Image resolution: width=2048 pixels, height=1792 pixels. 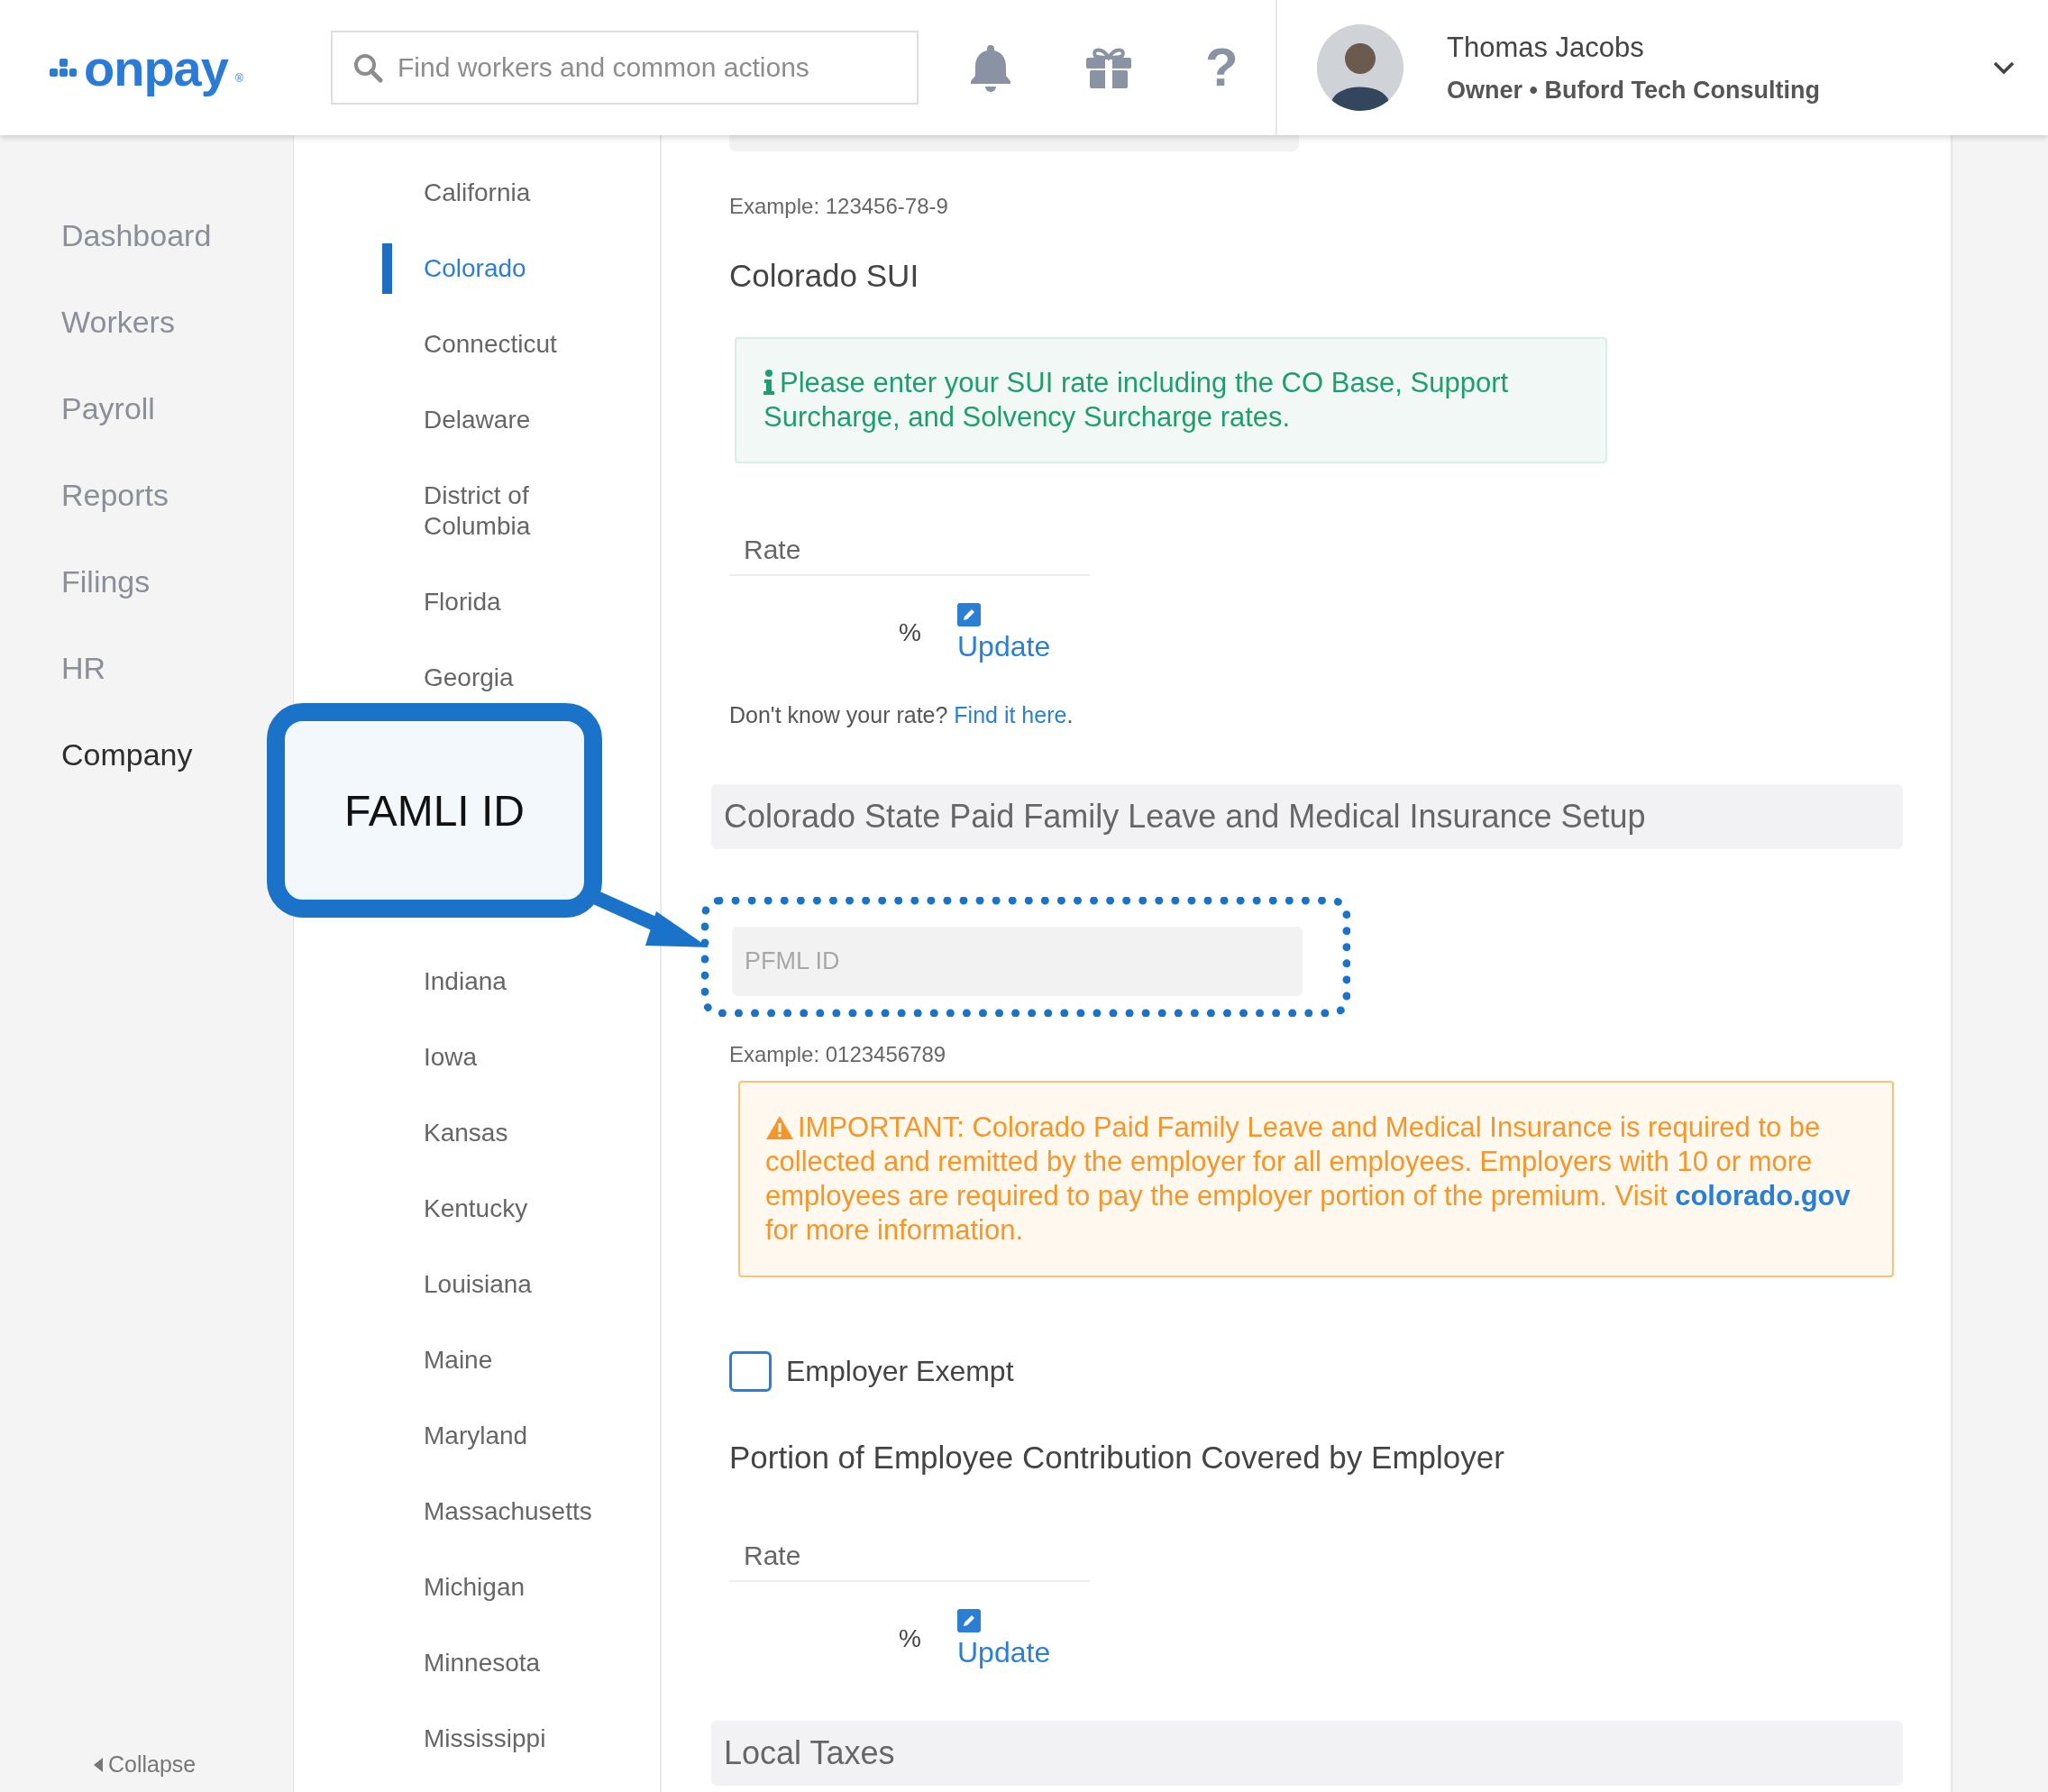 I want to click on search-icon, so click(x=367, y=67).